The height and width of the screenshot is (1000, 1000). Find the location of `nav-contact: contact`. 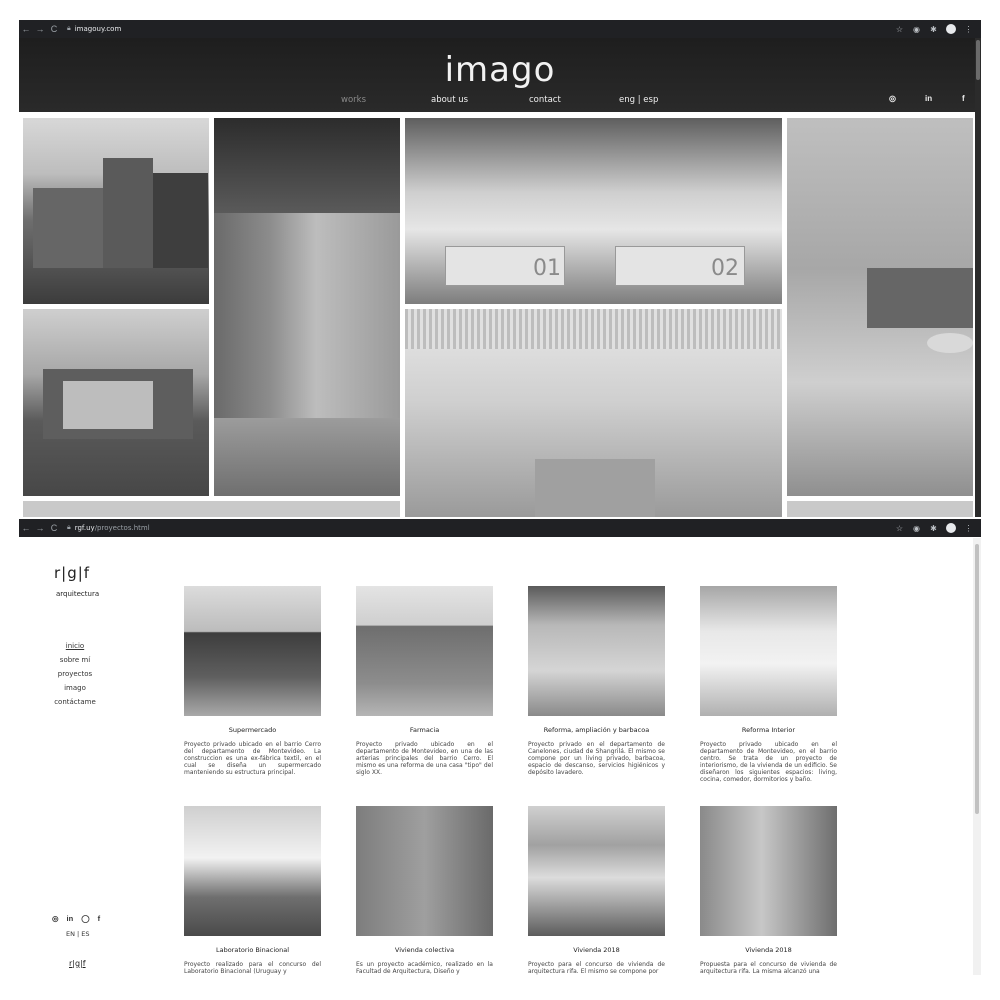

nav-contact: contact is located at coordinates (545, 100).